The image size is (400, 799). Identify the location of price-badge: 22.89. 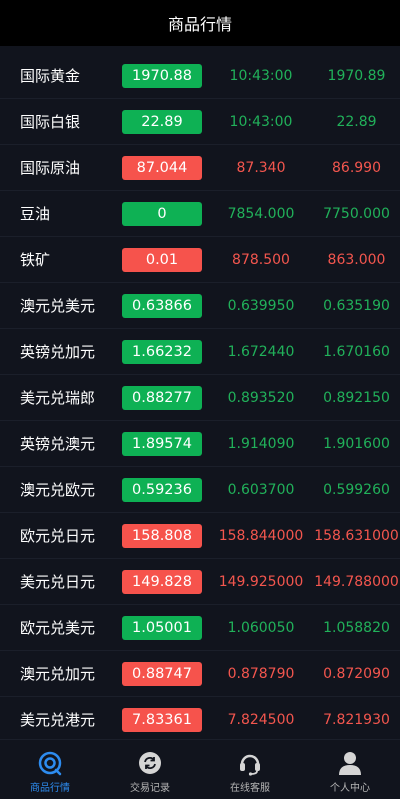
(162, 121).